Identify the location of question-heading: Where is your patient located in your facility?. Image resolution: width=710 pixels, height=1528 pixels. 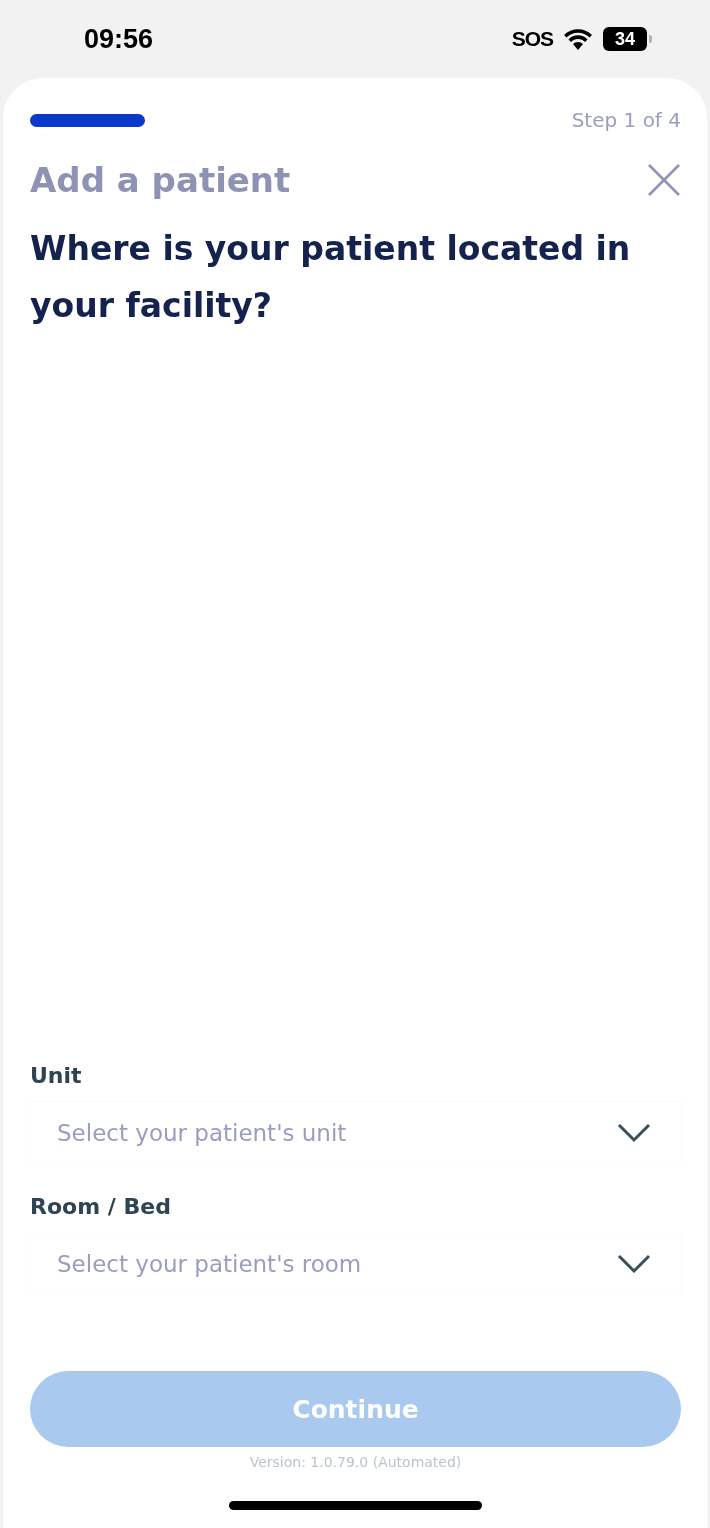
(331, 277).